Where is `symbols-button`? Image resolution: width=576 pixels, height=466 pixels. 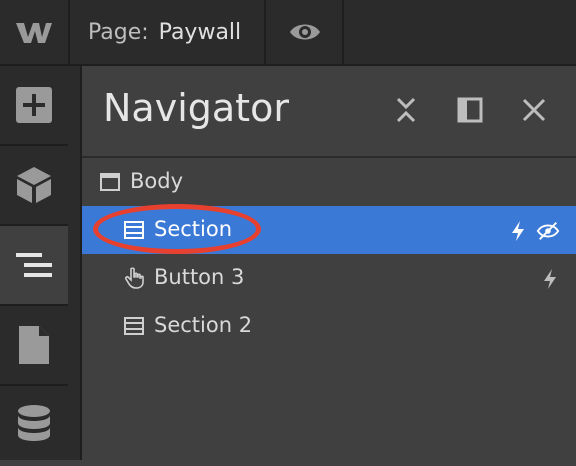 symbols-button is located at coordinates (34, 186).